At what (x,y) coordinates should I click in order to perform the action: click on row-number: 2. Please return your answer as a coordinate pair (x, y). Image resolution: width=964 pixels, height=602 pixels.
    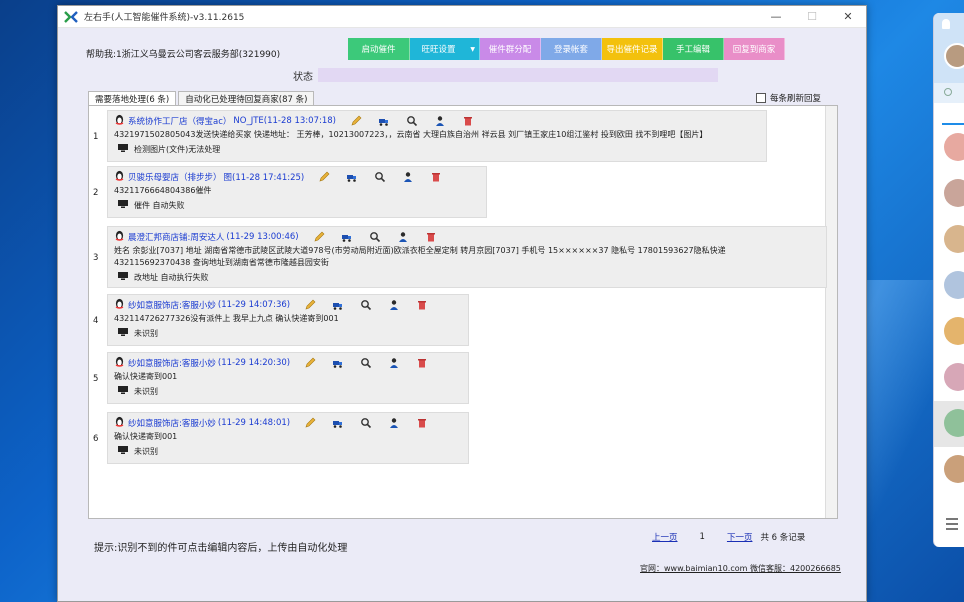
    Looking at the image, I should click on (96, 193).